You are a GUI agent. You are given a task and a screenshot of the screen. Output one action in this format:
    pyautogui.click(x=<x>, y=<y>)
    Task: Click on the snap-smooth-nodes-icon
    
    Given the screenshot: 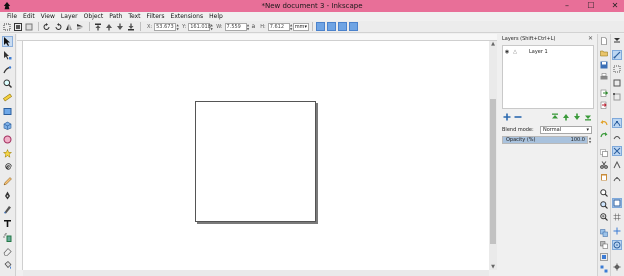 What is the action you would take?
    pyautogui.click(x=617, y=179)
    